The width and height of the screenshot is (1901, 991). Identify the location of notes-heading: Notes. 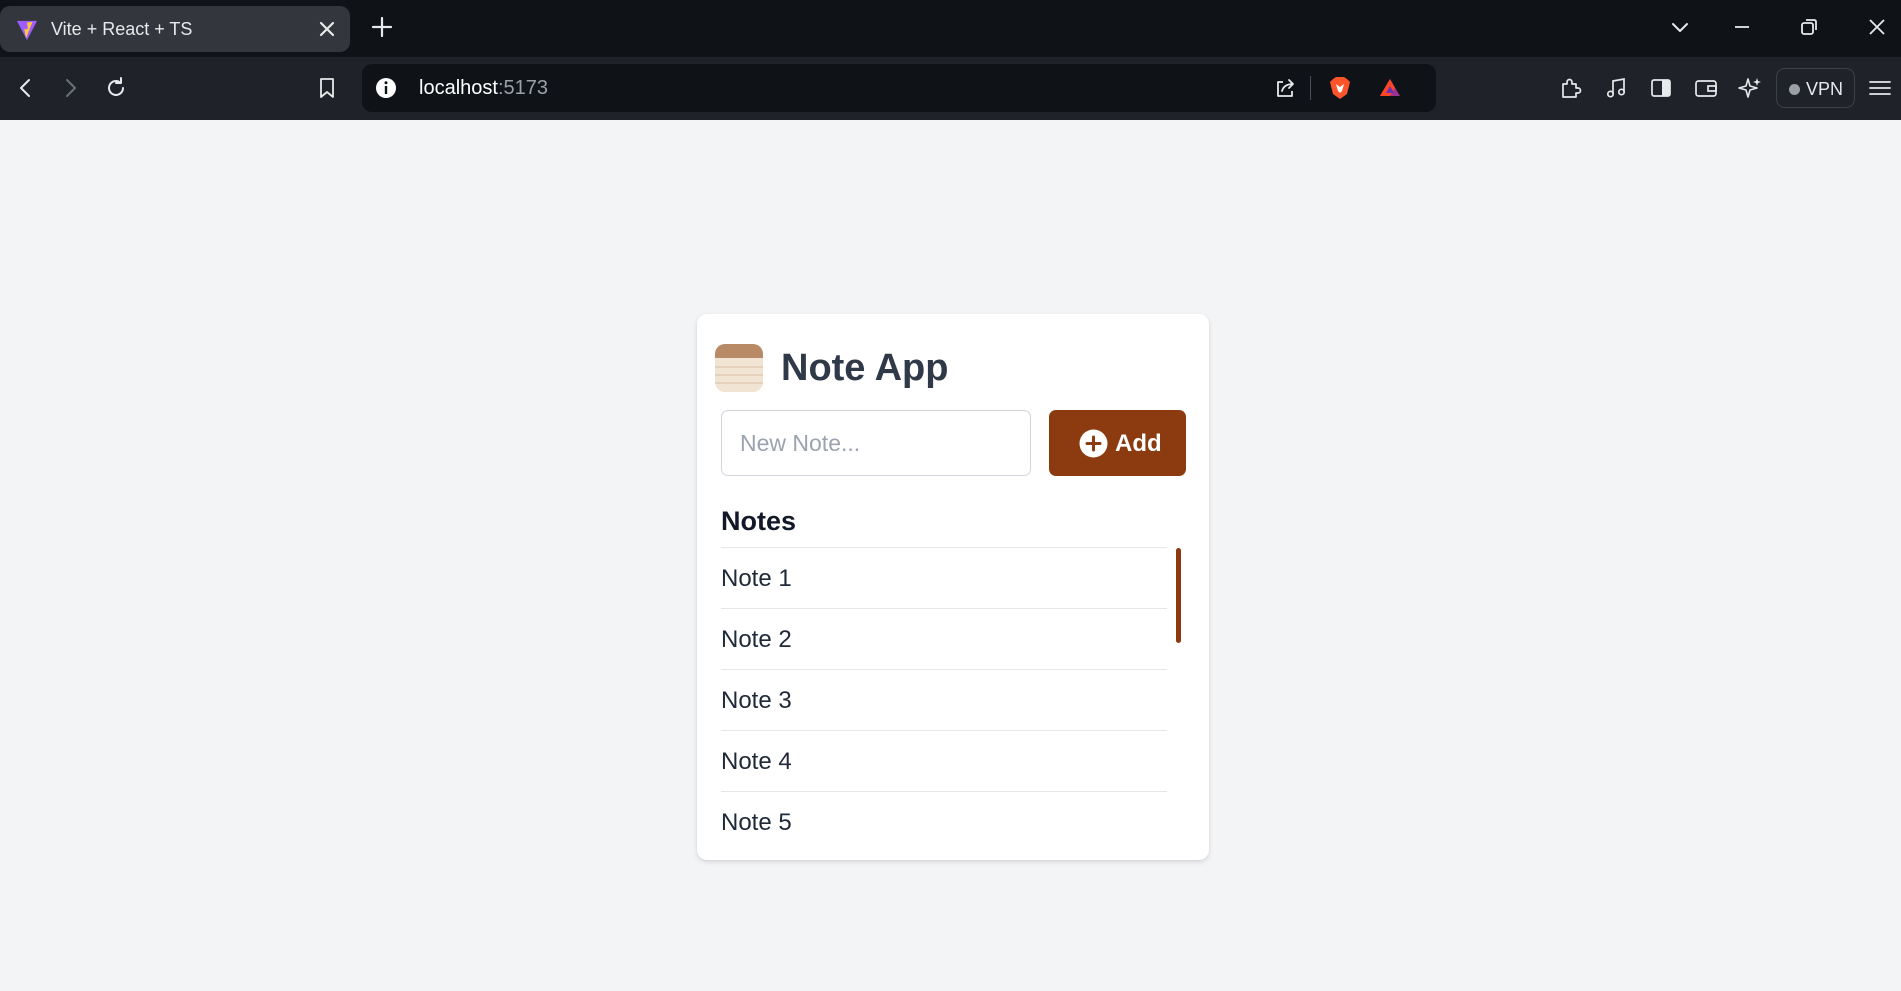
(759, 521).